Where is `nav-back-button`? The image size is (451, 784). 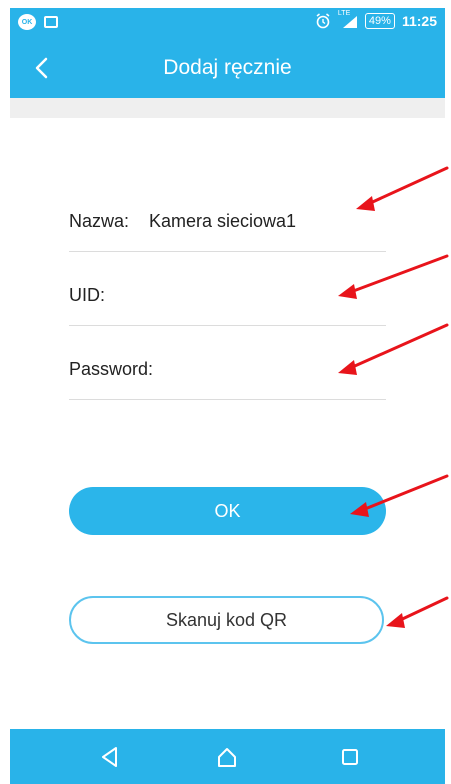
nav-back-button is located at coordinates (110, 757).